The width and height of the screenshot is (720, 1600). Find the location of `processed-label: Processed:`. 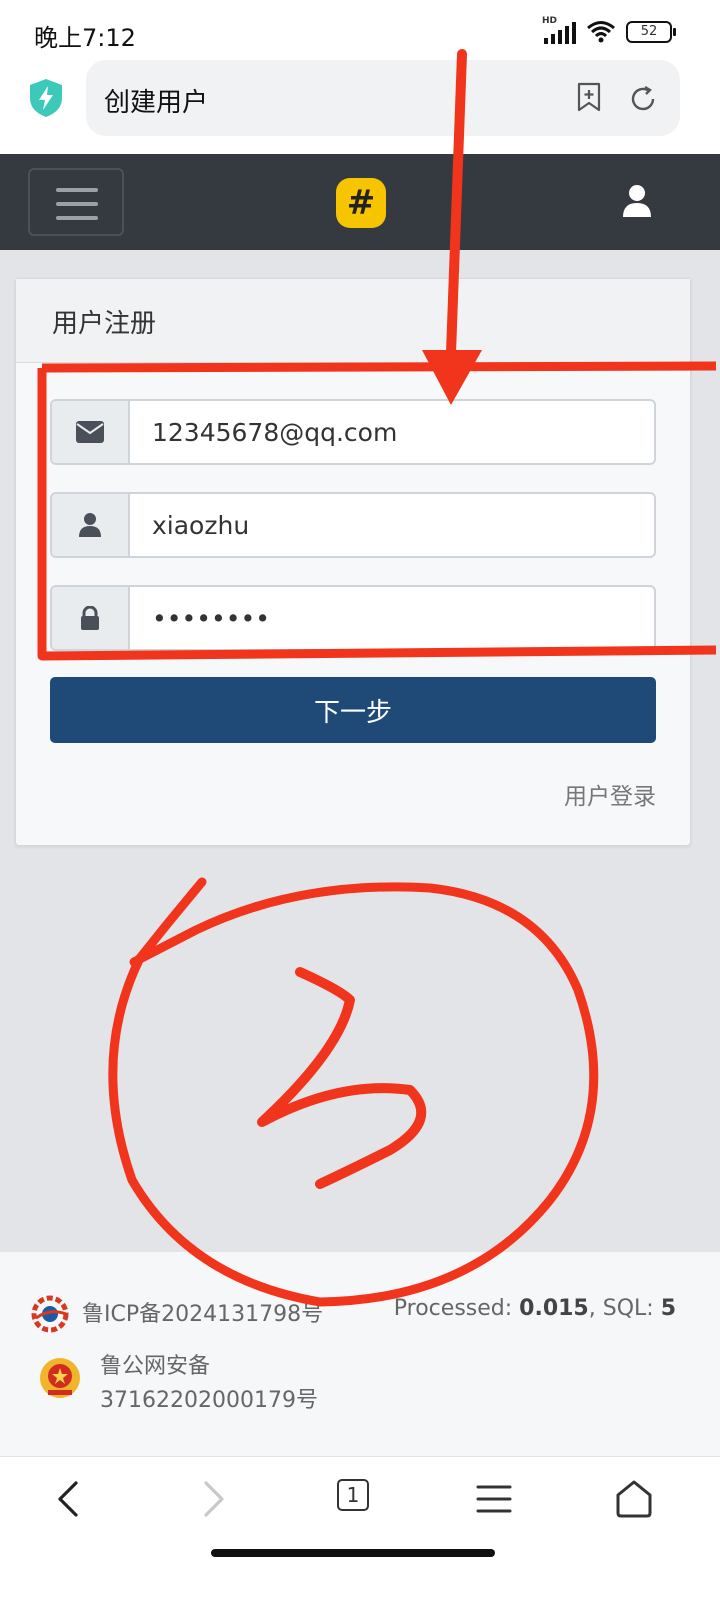

processed-label: Processed: is located at coordinates (456, 1308).